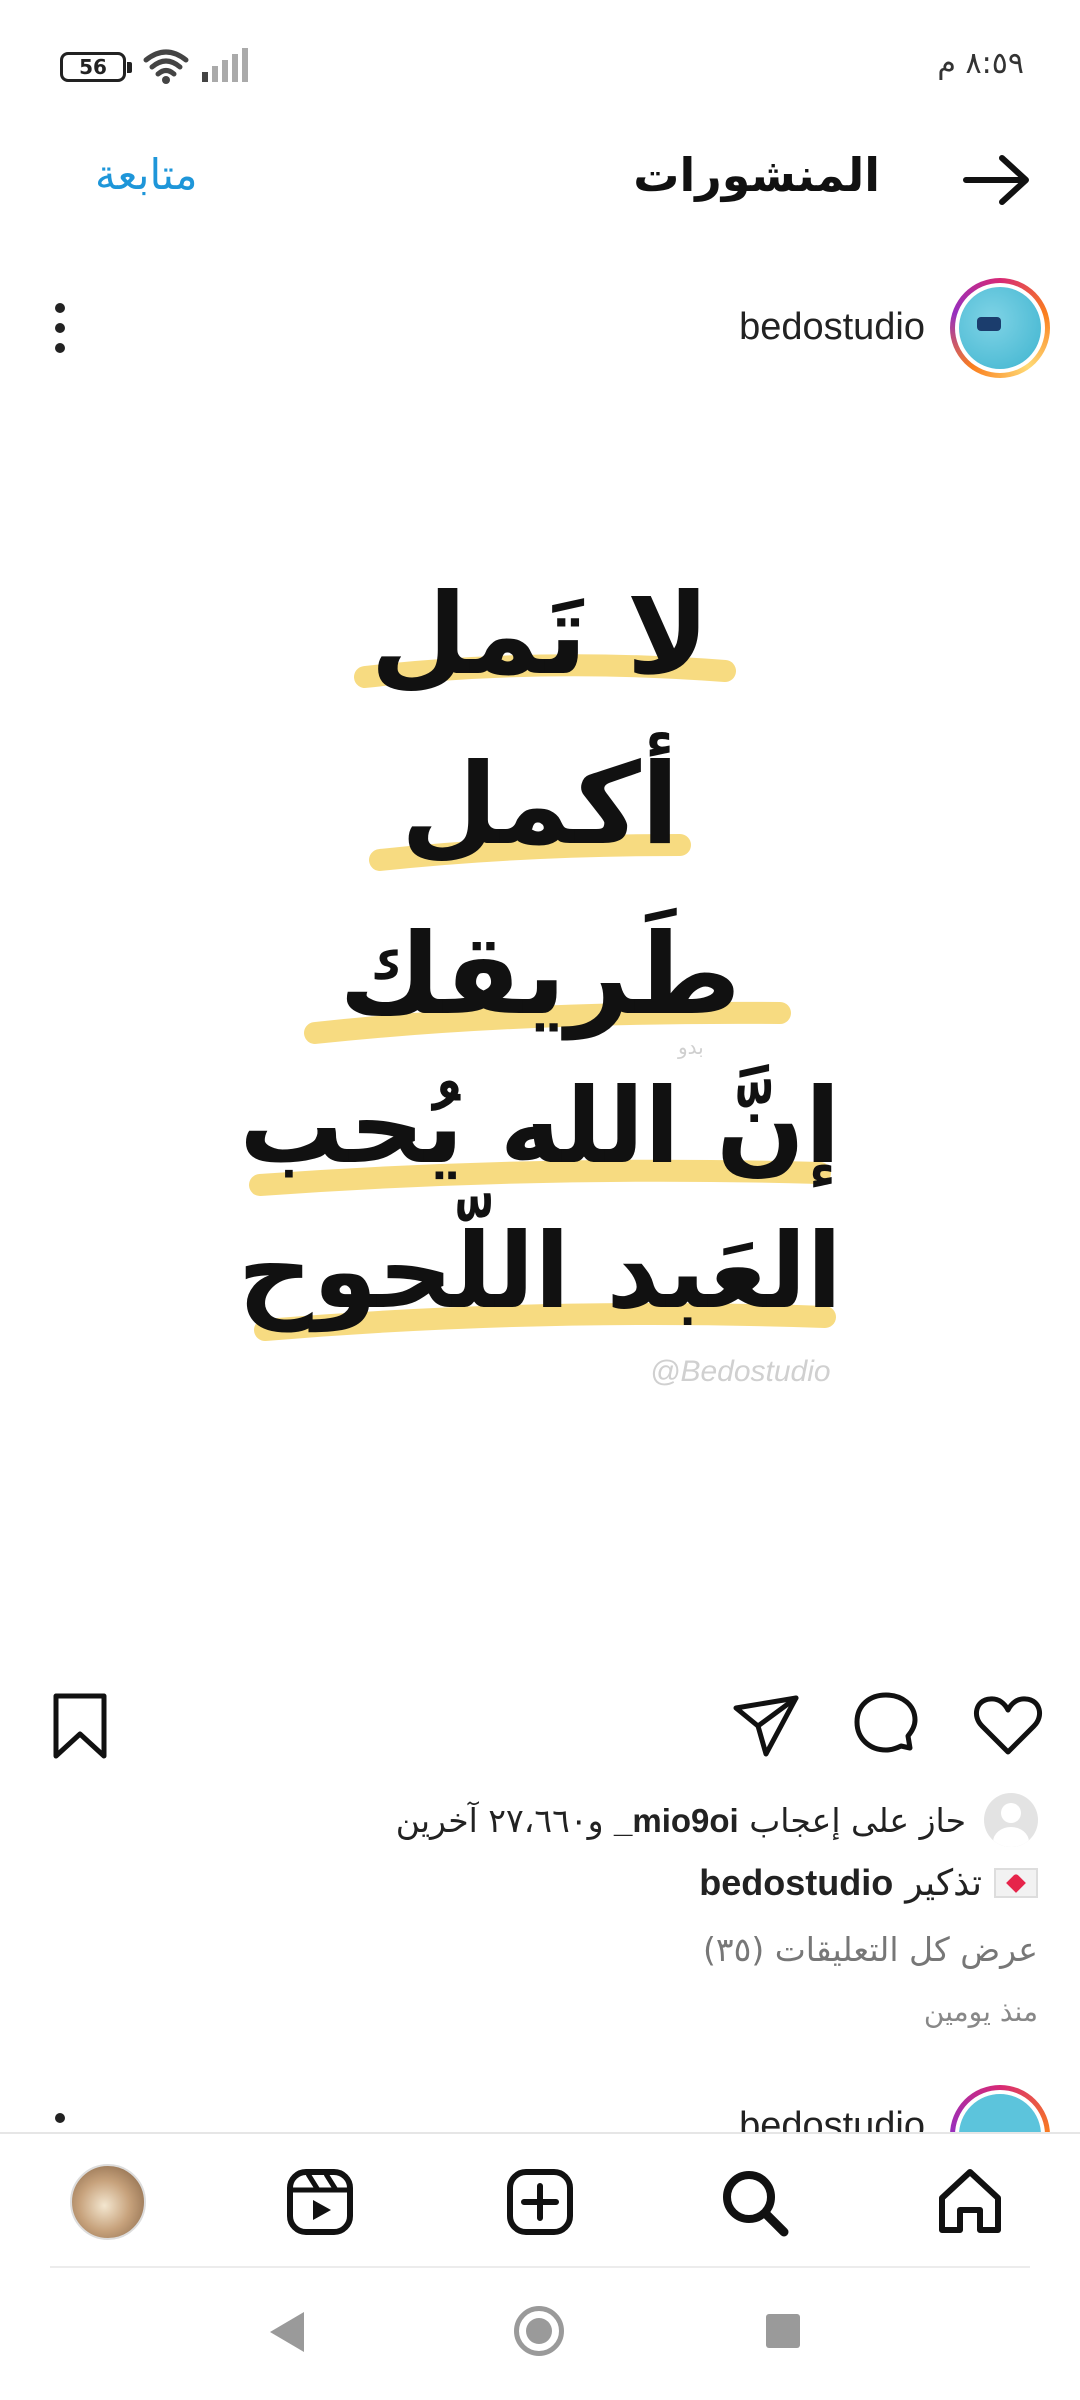 This screenshot has height=2400, width=1080. I want to click on system-back-icon, so click(287, 2332).